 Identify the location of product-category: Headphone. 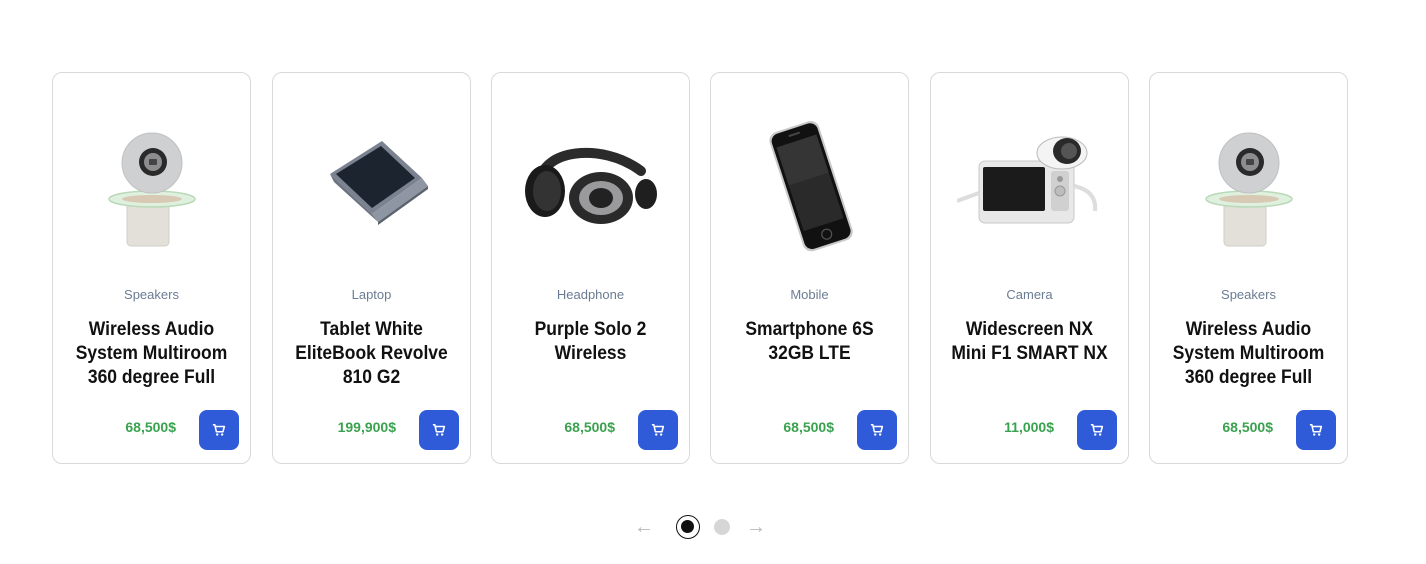
(590, 294).